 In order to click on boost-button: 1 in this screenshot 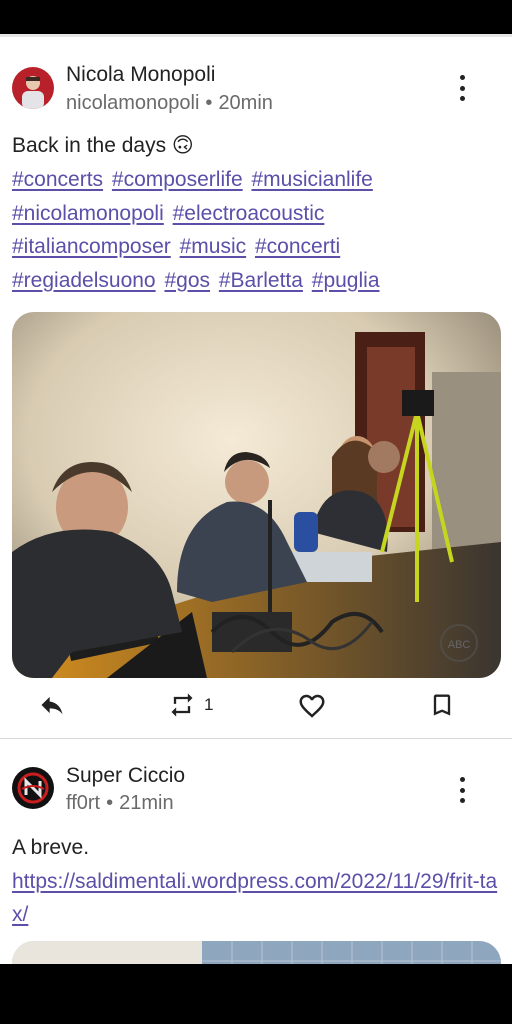, I will do `click(190, 705)`.